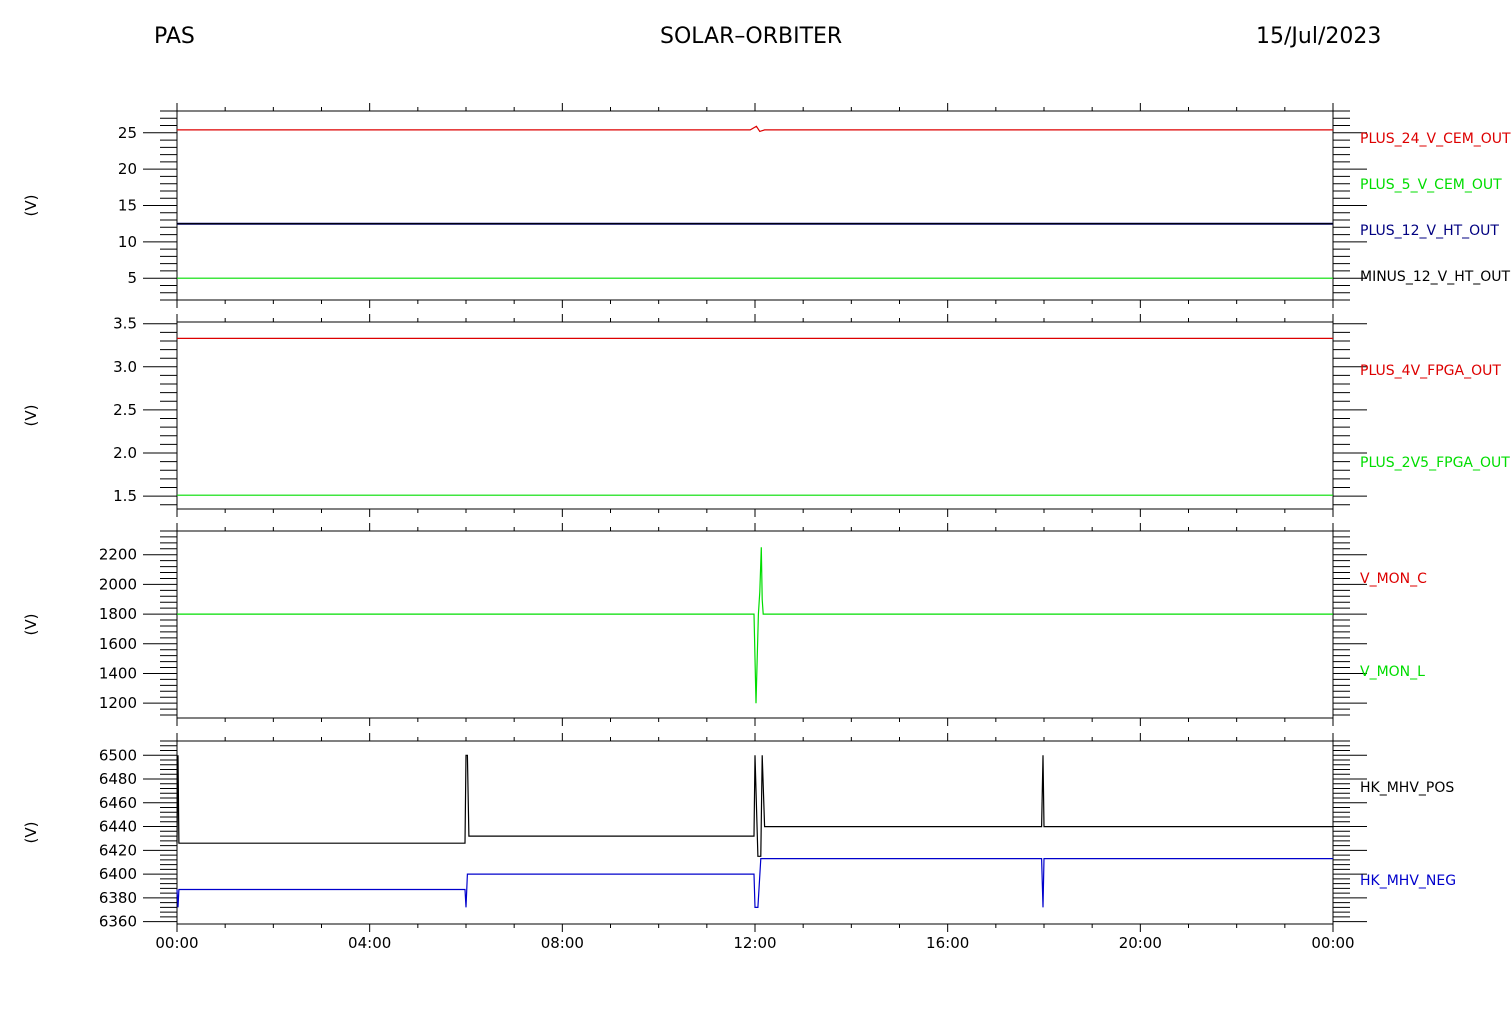  I want to click on y-tick-label: 2.5, so click(125, 410).